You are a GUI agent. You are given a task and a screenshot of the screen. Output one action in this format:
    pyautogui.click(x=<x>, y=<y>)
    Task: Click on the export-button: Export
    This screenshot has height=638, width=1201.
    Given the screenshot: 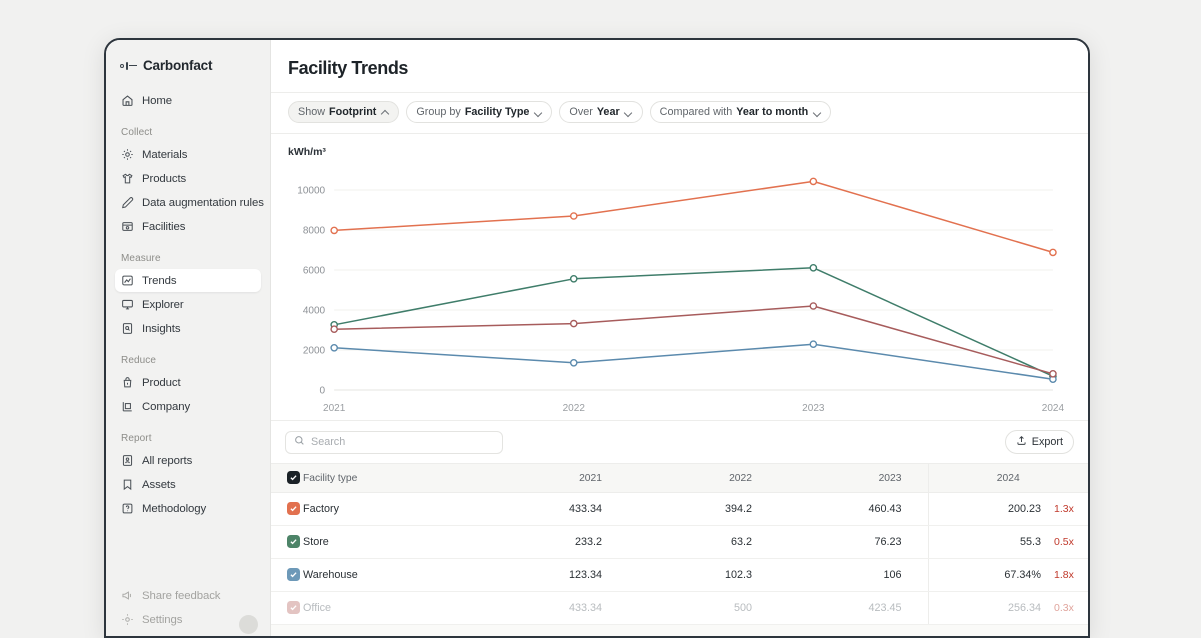 What is the action you would take?
    pyautogui.click(x=1039, y=442)
    